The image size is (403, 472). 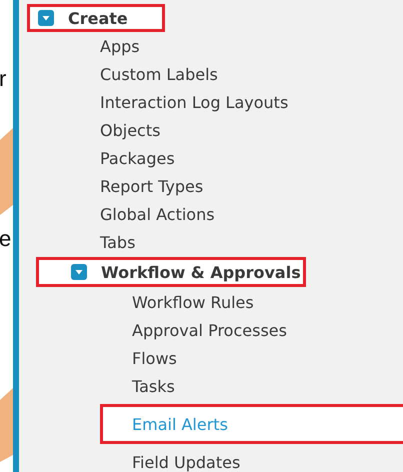 I want to click on menu-item: Workflow Rules, so click(x=193, y=302).